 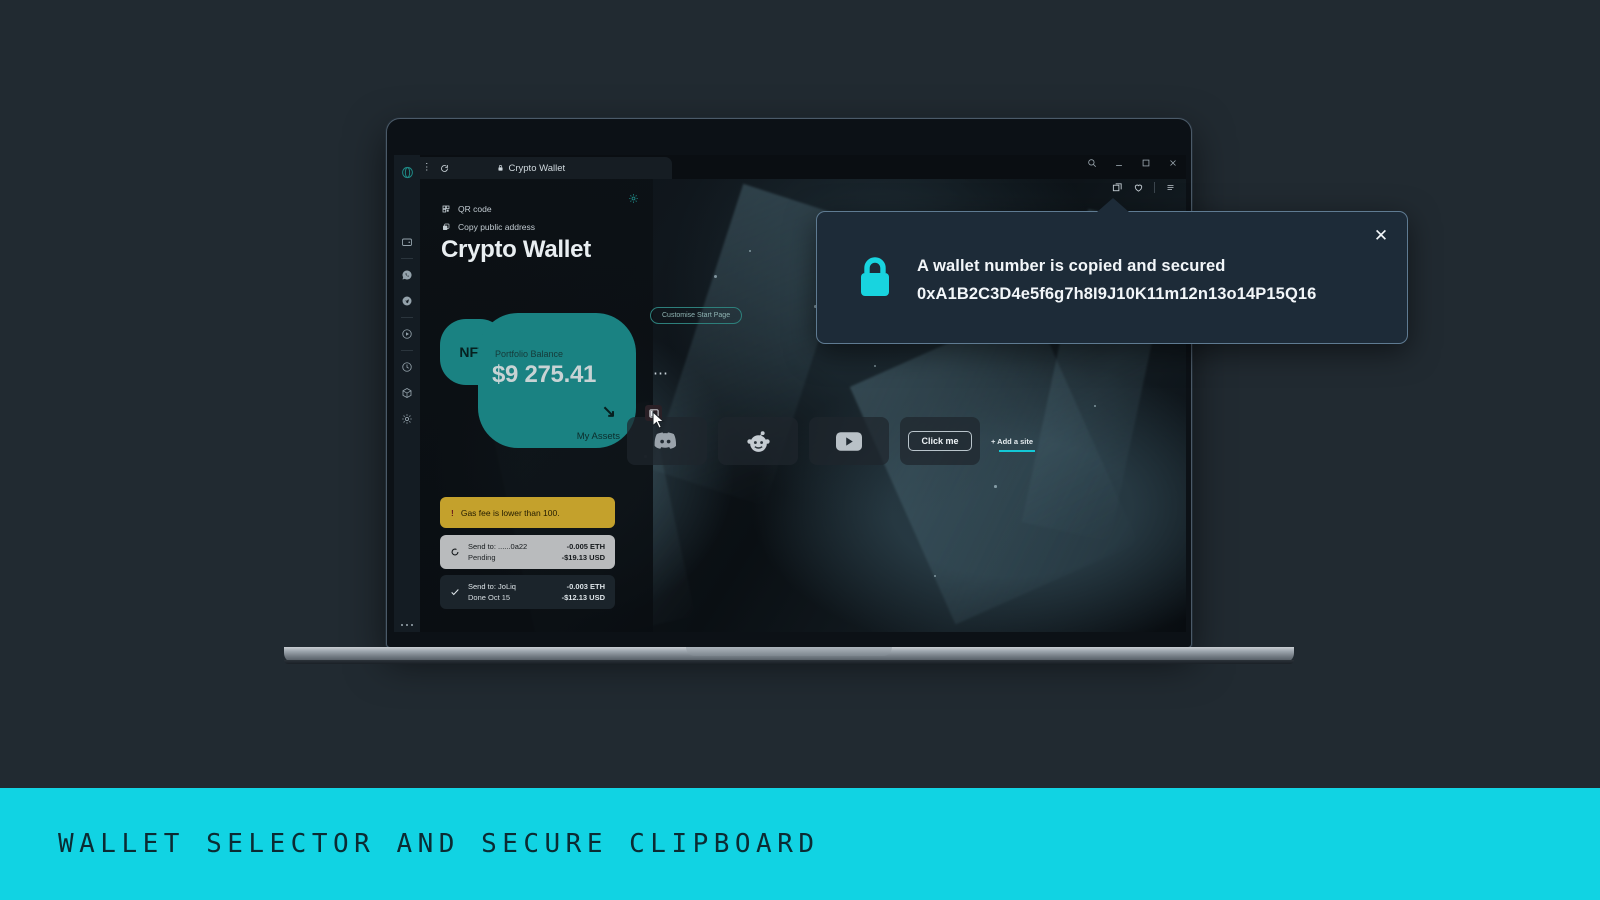 What do you see at coordinates (598, 436) in the screenshot?
I see `my-assets-link: My Assets` at bounding box center [598, 436].